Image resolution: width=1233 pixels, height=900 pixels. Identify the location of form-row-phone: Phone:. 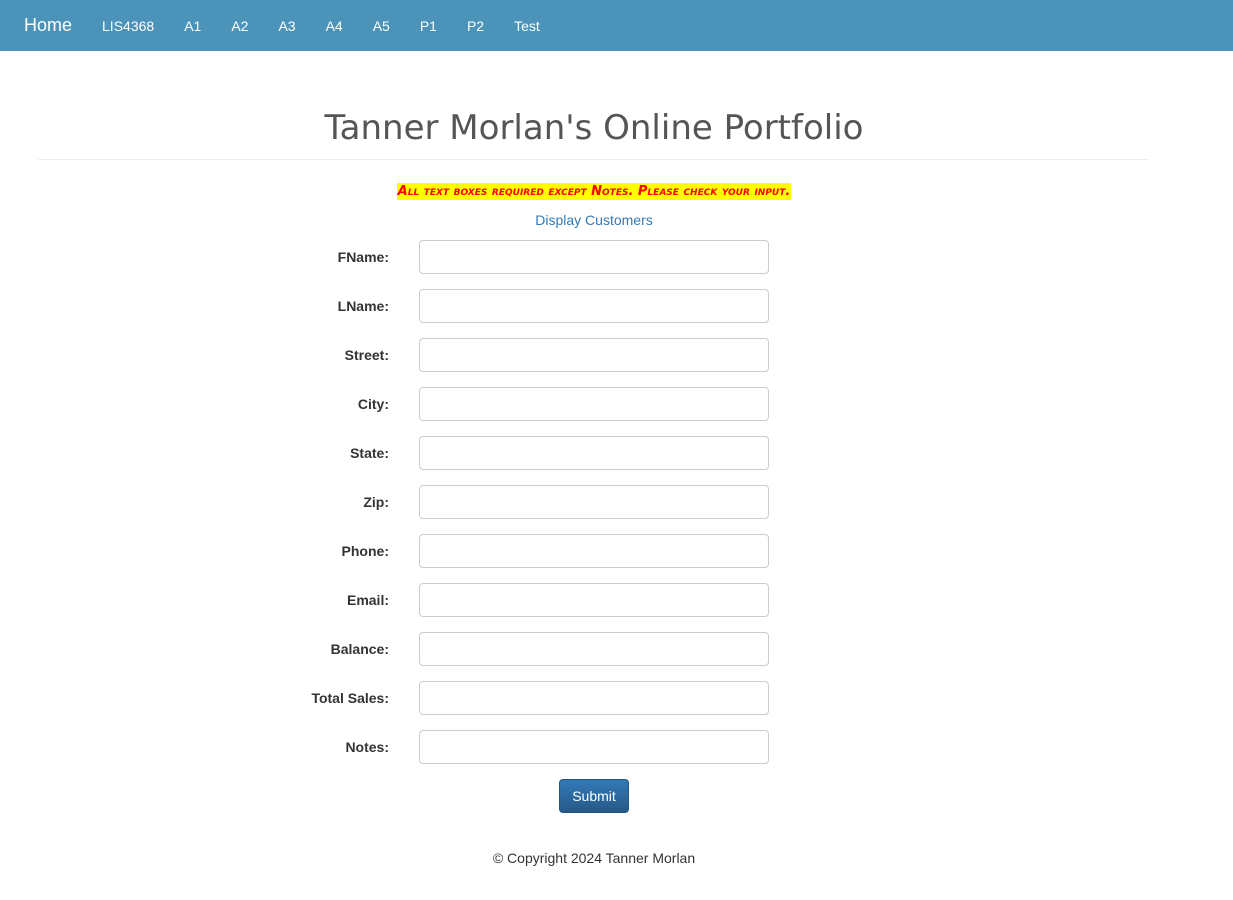
(616, 551).